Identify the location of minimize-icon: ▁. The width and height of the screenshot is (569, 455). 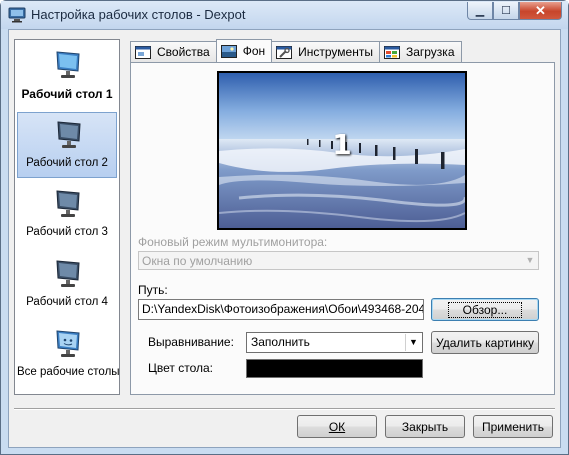
(480, 11).